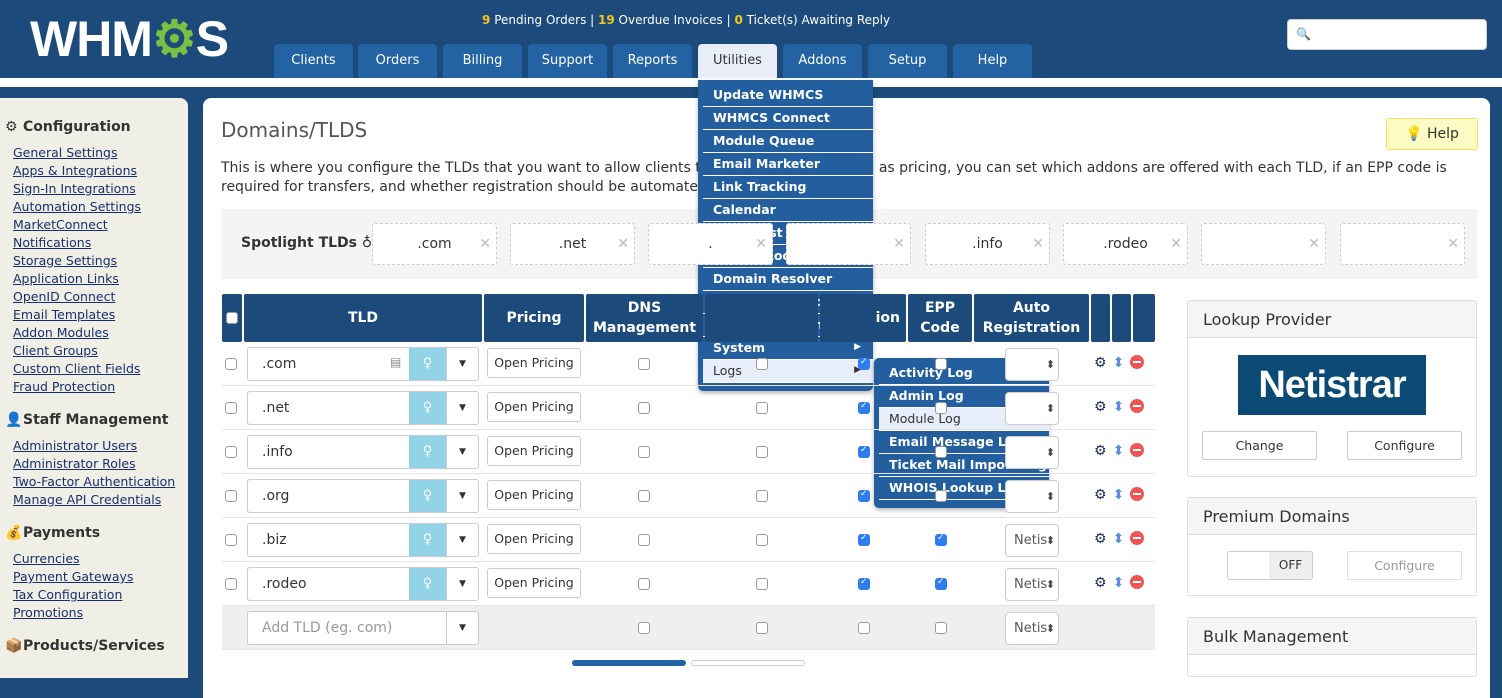 The height and width of the screenshot is (698, 1502). I want to click on tab-reports: Reports, so click(652, 61).